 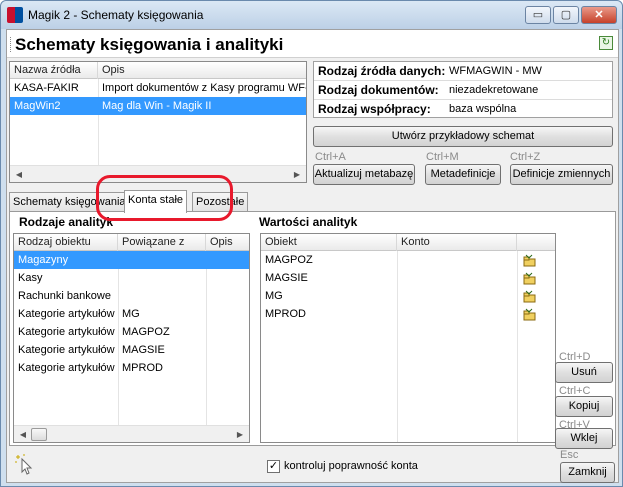 I want to click on object-type-cell: Rachunki bankowe, so click(x=64, y=296).